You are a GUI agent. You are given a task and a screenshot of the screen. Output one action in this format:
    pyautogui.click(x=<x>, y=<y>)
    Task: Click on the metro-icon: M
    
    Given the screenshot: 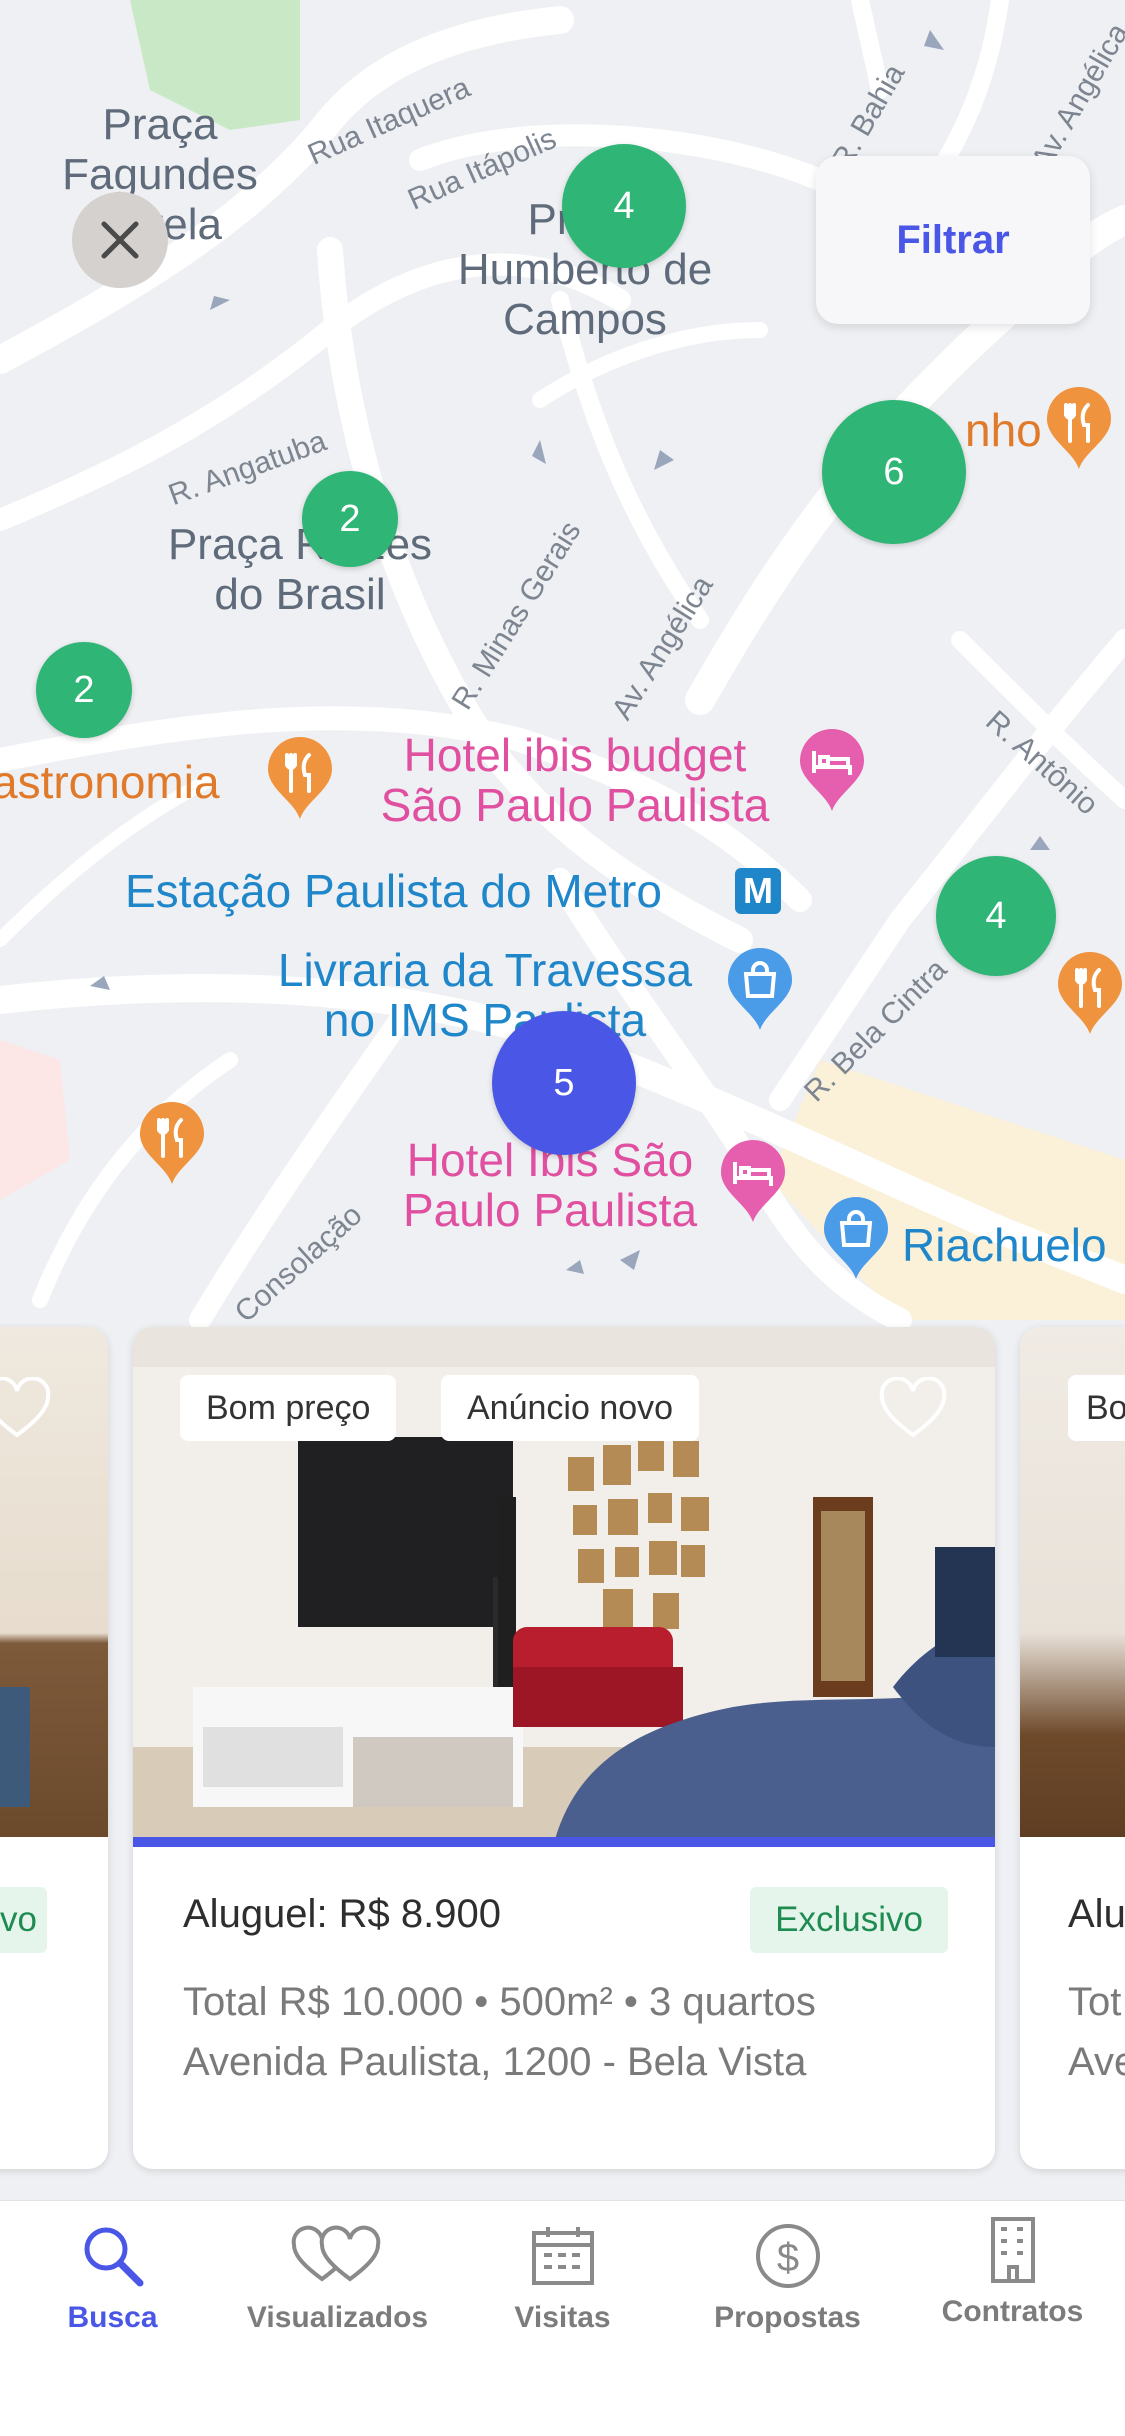 What is the action you would take?
    pyautogui.click(x=758, y=891)
    